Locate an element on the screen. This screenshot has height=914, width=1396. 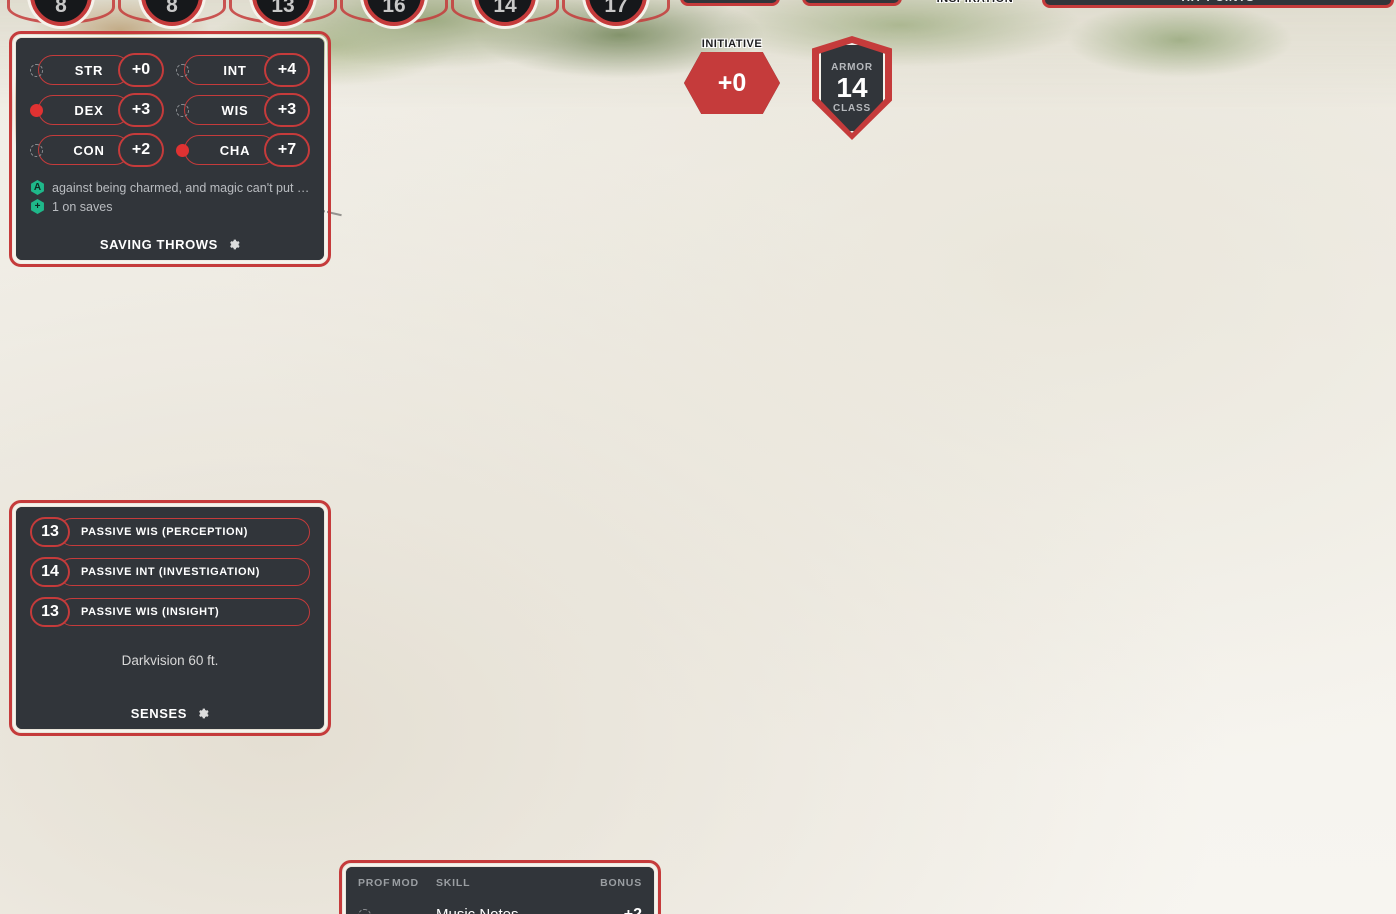
ability-score-value: 16 is located at coordinates (394, 8).